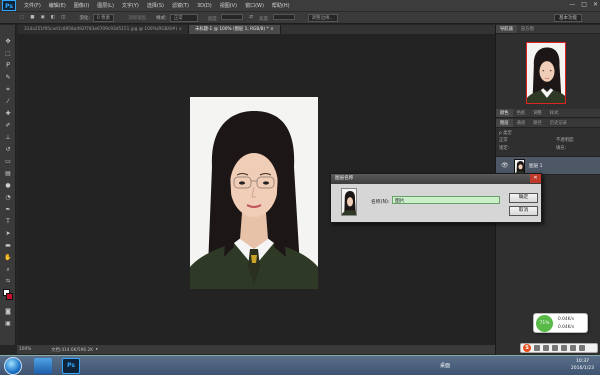  I want to click on tab-styles: 样式, so click(554, 113).